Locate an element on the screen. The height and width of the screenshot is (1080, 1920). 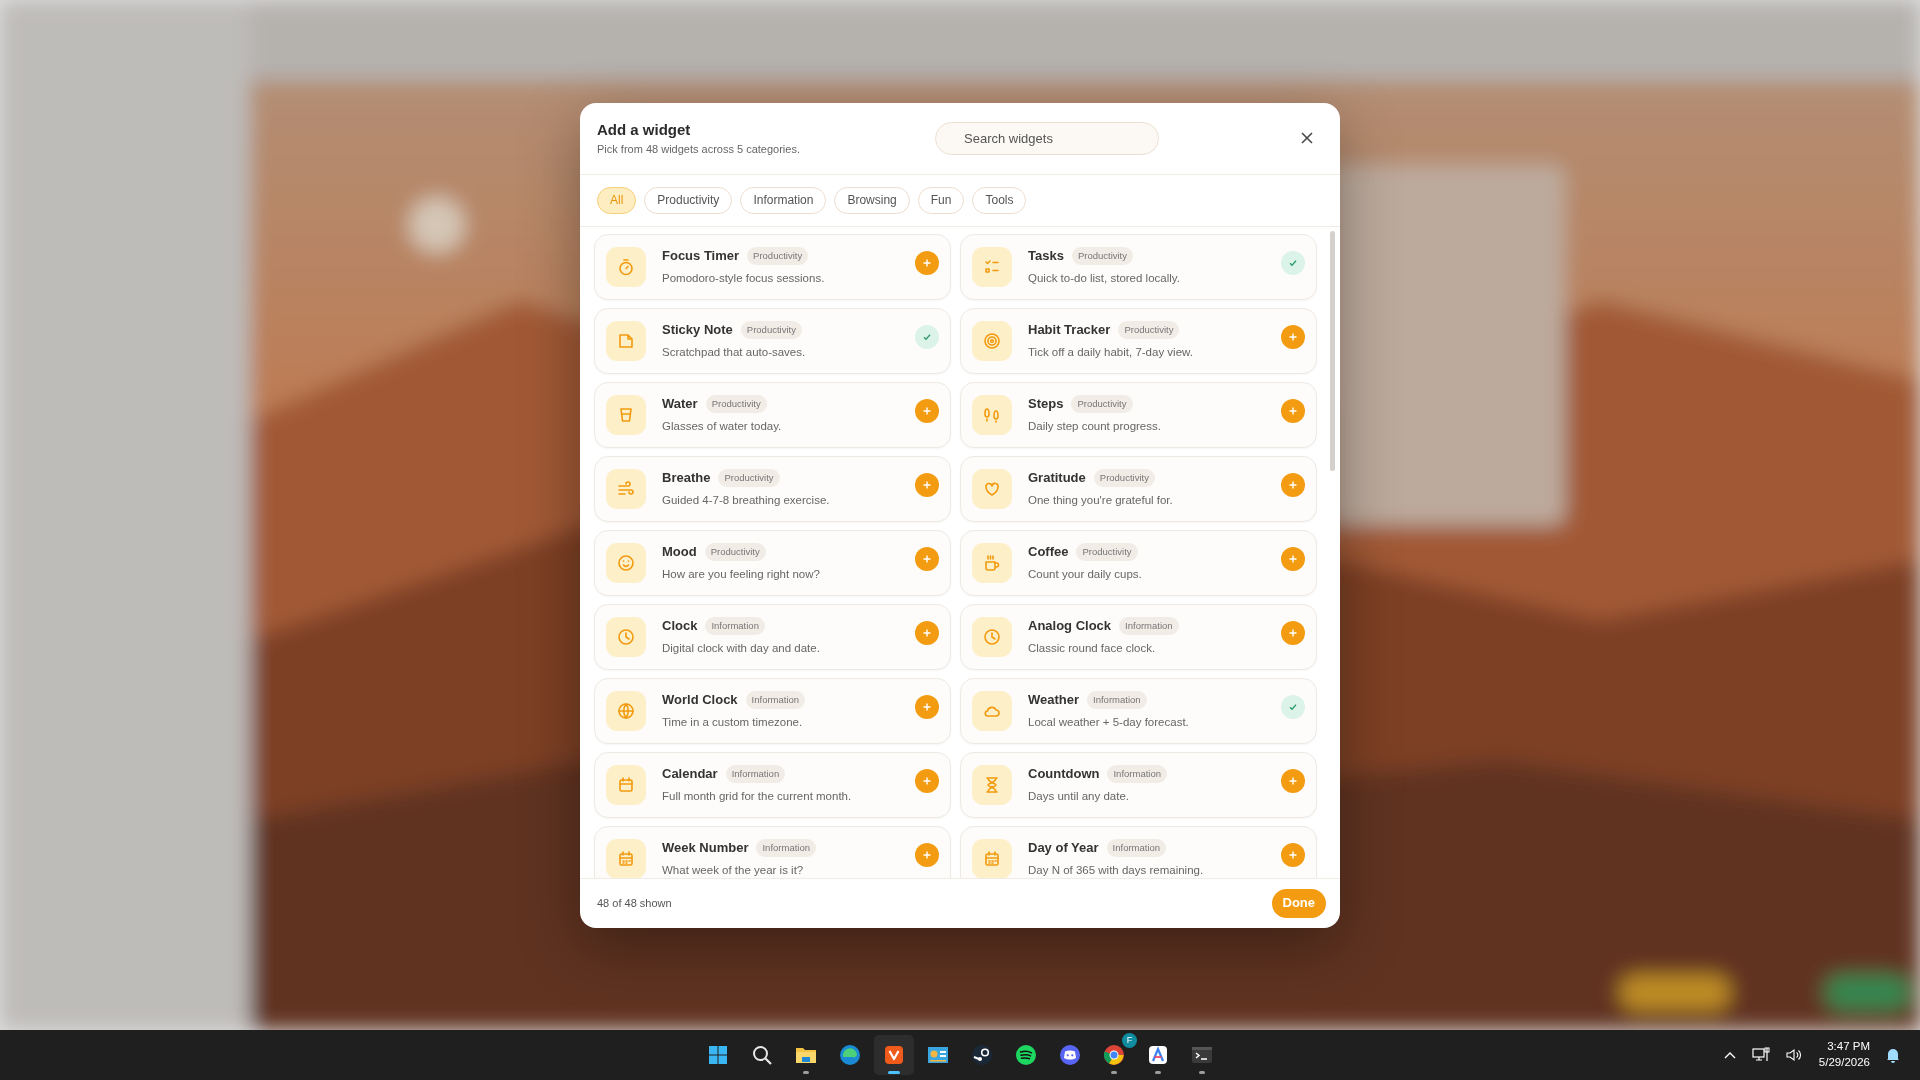
category-tab: Fun is located at coordinates (941, 200).